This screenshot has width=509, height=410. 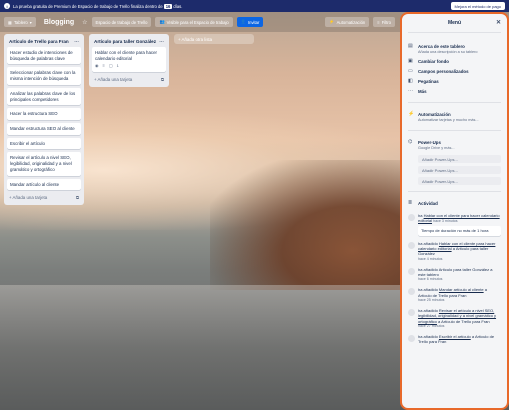 I want to click on automation-button: ⚡ Automatización, so click(x=347, y=22).